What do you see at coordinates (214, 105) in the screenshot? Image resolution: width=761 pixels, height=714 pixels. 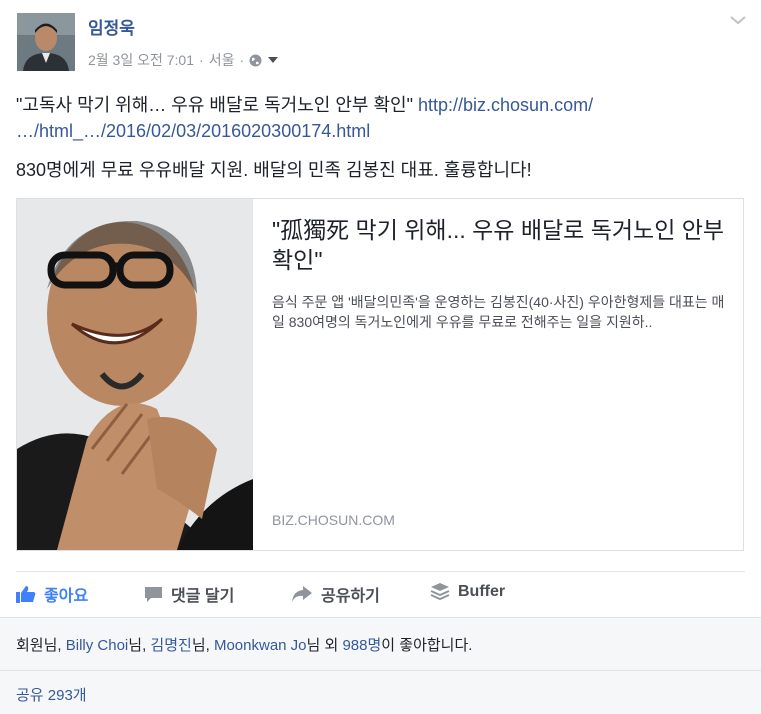 I see `post-quote: "고독사 막기 위해… 우유 배달로 독거노인 안부 확인"` at bounding box center [214, 105].